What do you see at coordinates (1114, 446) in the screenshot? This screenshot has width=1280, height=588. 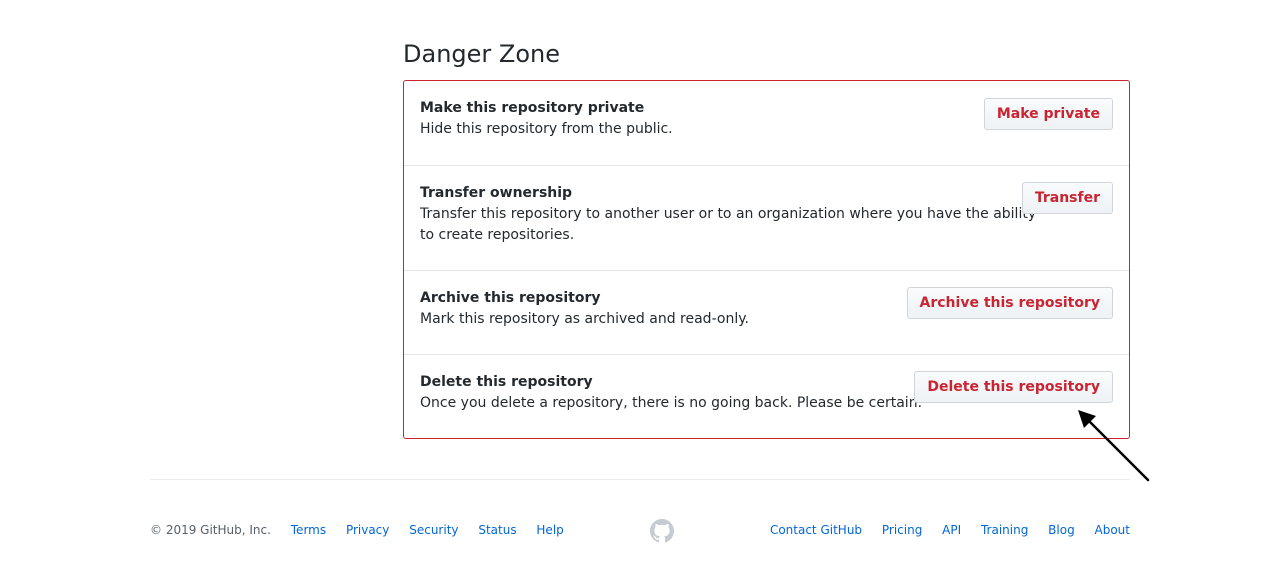 I see `pointer-arrow-icon` at bounding box center [1114, 446].